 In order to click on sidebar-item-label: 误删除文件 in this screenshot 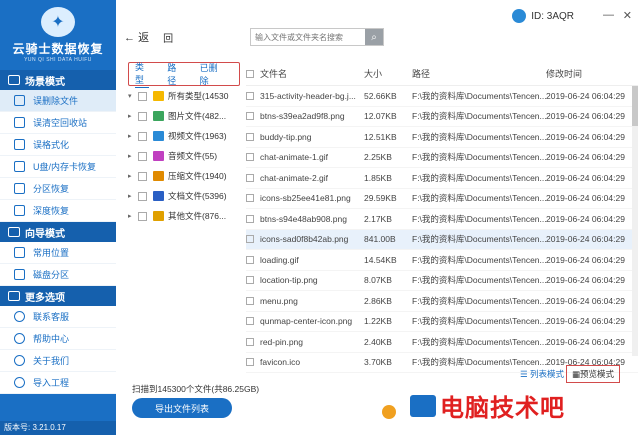, I will do `click(56, 101)`.